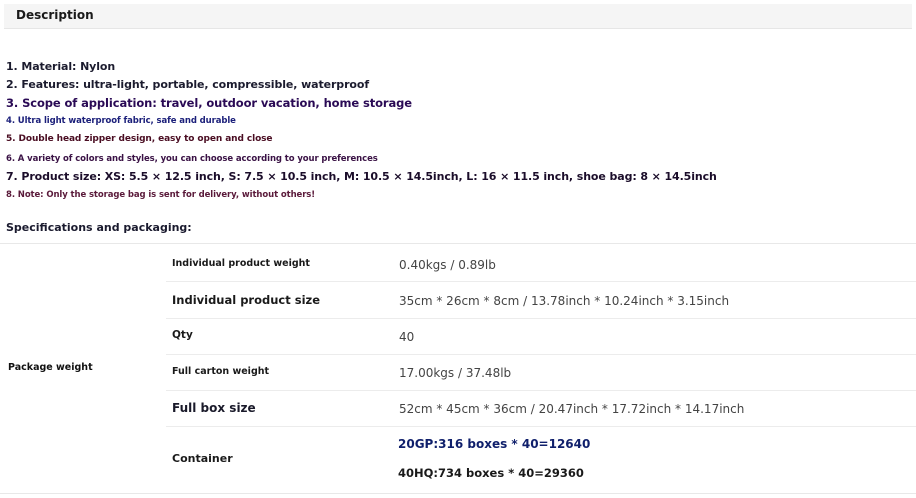 The width and height of the screenshot is (916, 498). I want to click on spec-key-product-weight: Individual product weight, so click(241, 263).